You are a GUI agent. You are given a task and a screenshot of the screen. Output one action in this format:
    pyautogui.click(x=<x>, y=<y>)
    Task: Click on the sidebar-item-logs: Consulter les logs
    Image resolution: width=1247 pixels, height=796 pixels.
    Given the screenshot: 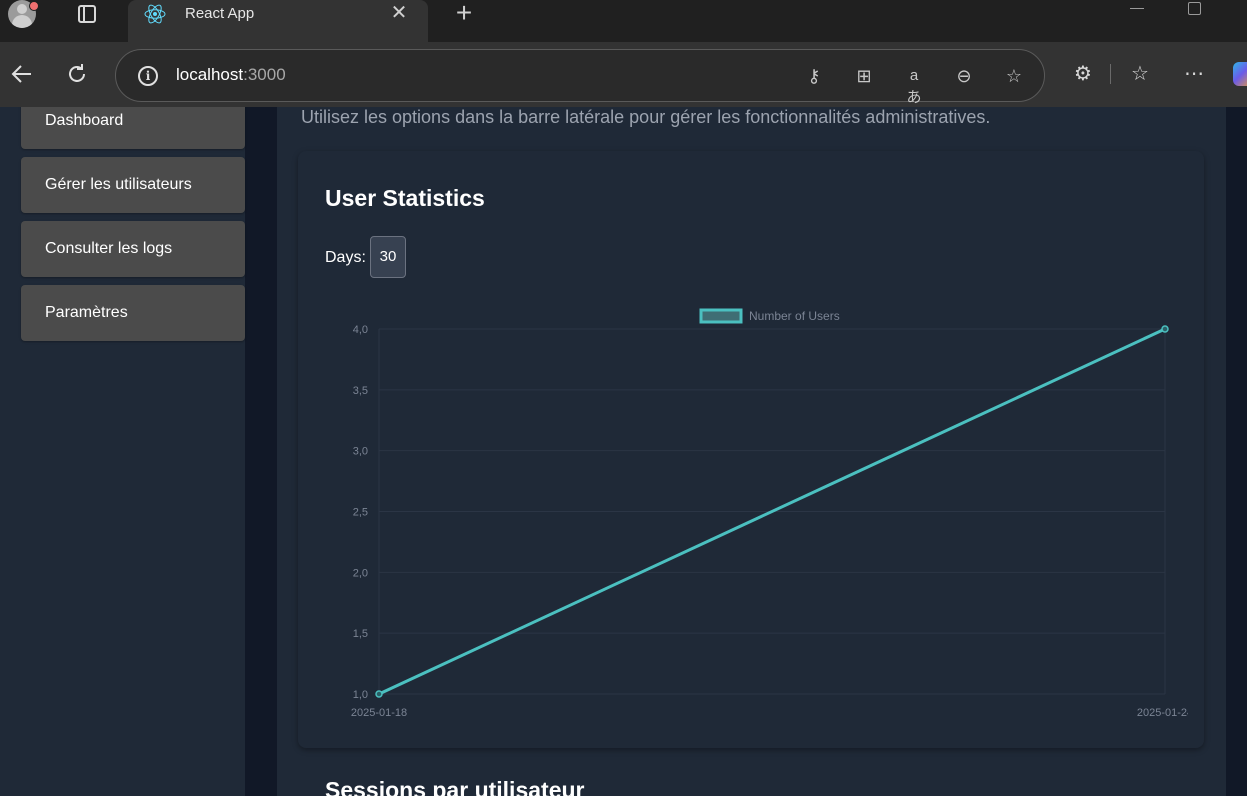 What is the action you would take?
    pyautogui.click(x=133, y=249)
    